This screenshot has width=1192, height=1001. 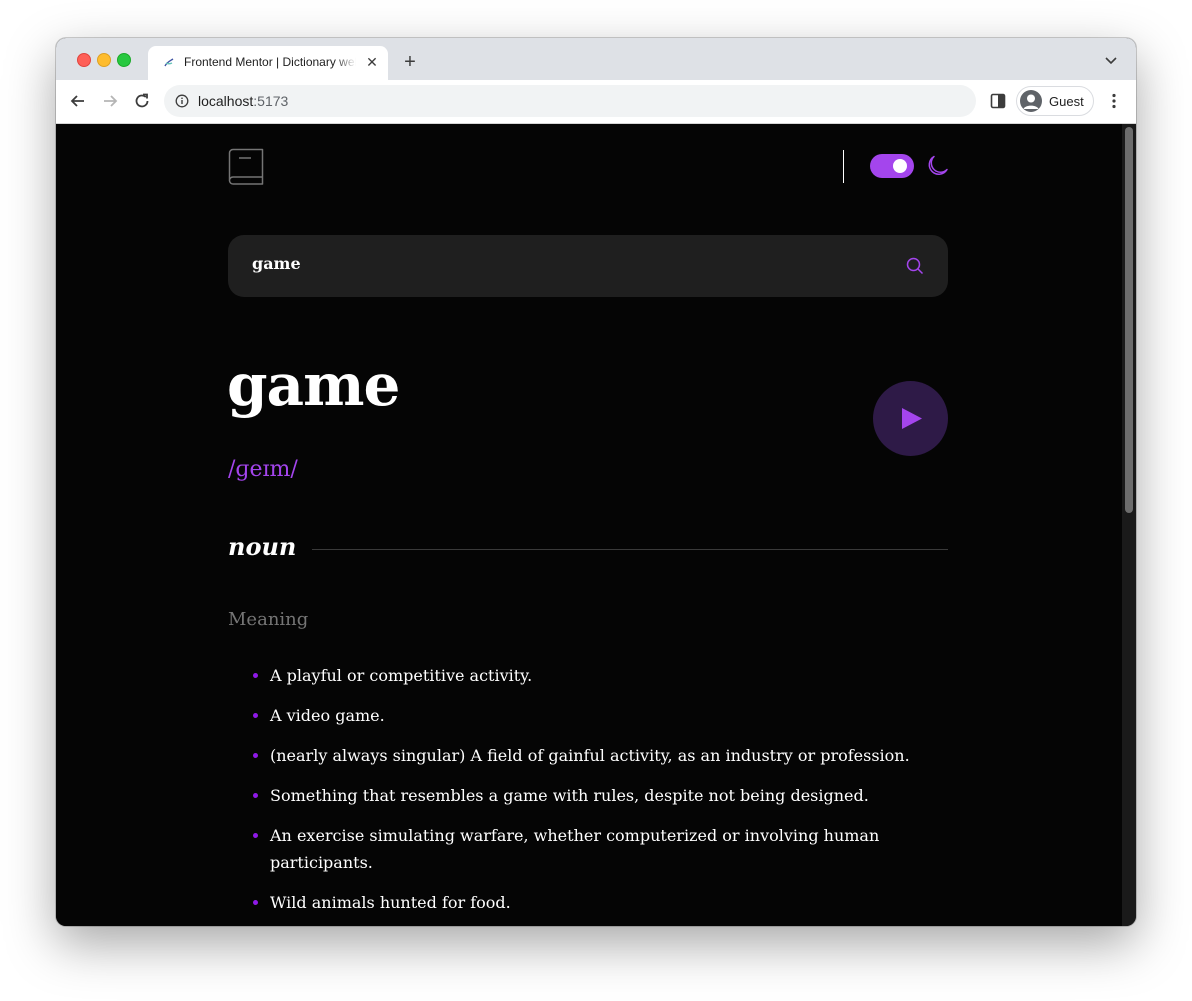 I want to click on url-text: localhost:5173, so click(x=243, y=101).